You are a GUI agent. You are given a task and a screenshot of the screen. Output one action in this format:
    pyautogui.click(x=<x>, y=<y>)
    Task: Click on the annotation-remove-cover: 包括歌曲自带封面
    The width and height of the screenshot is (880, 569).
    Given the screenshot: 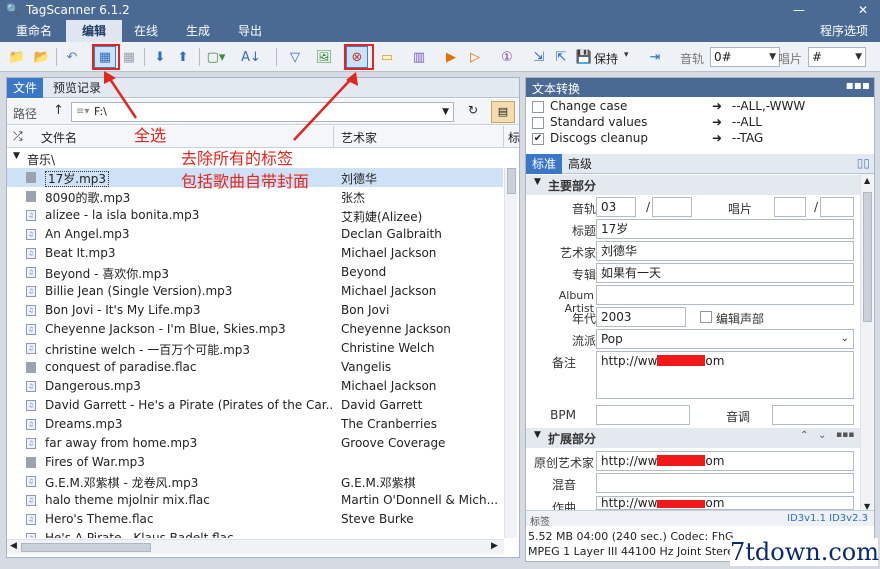 What is the action you would take?
    pyautogui.click(x=245, y=181)
    